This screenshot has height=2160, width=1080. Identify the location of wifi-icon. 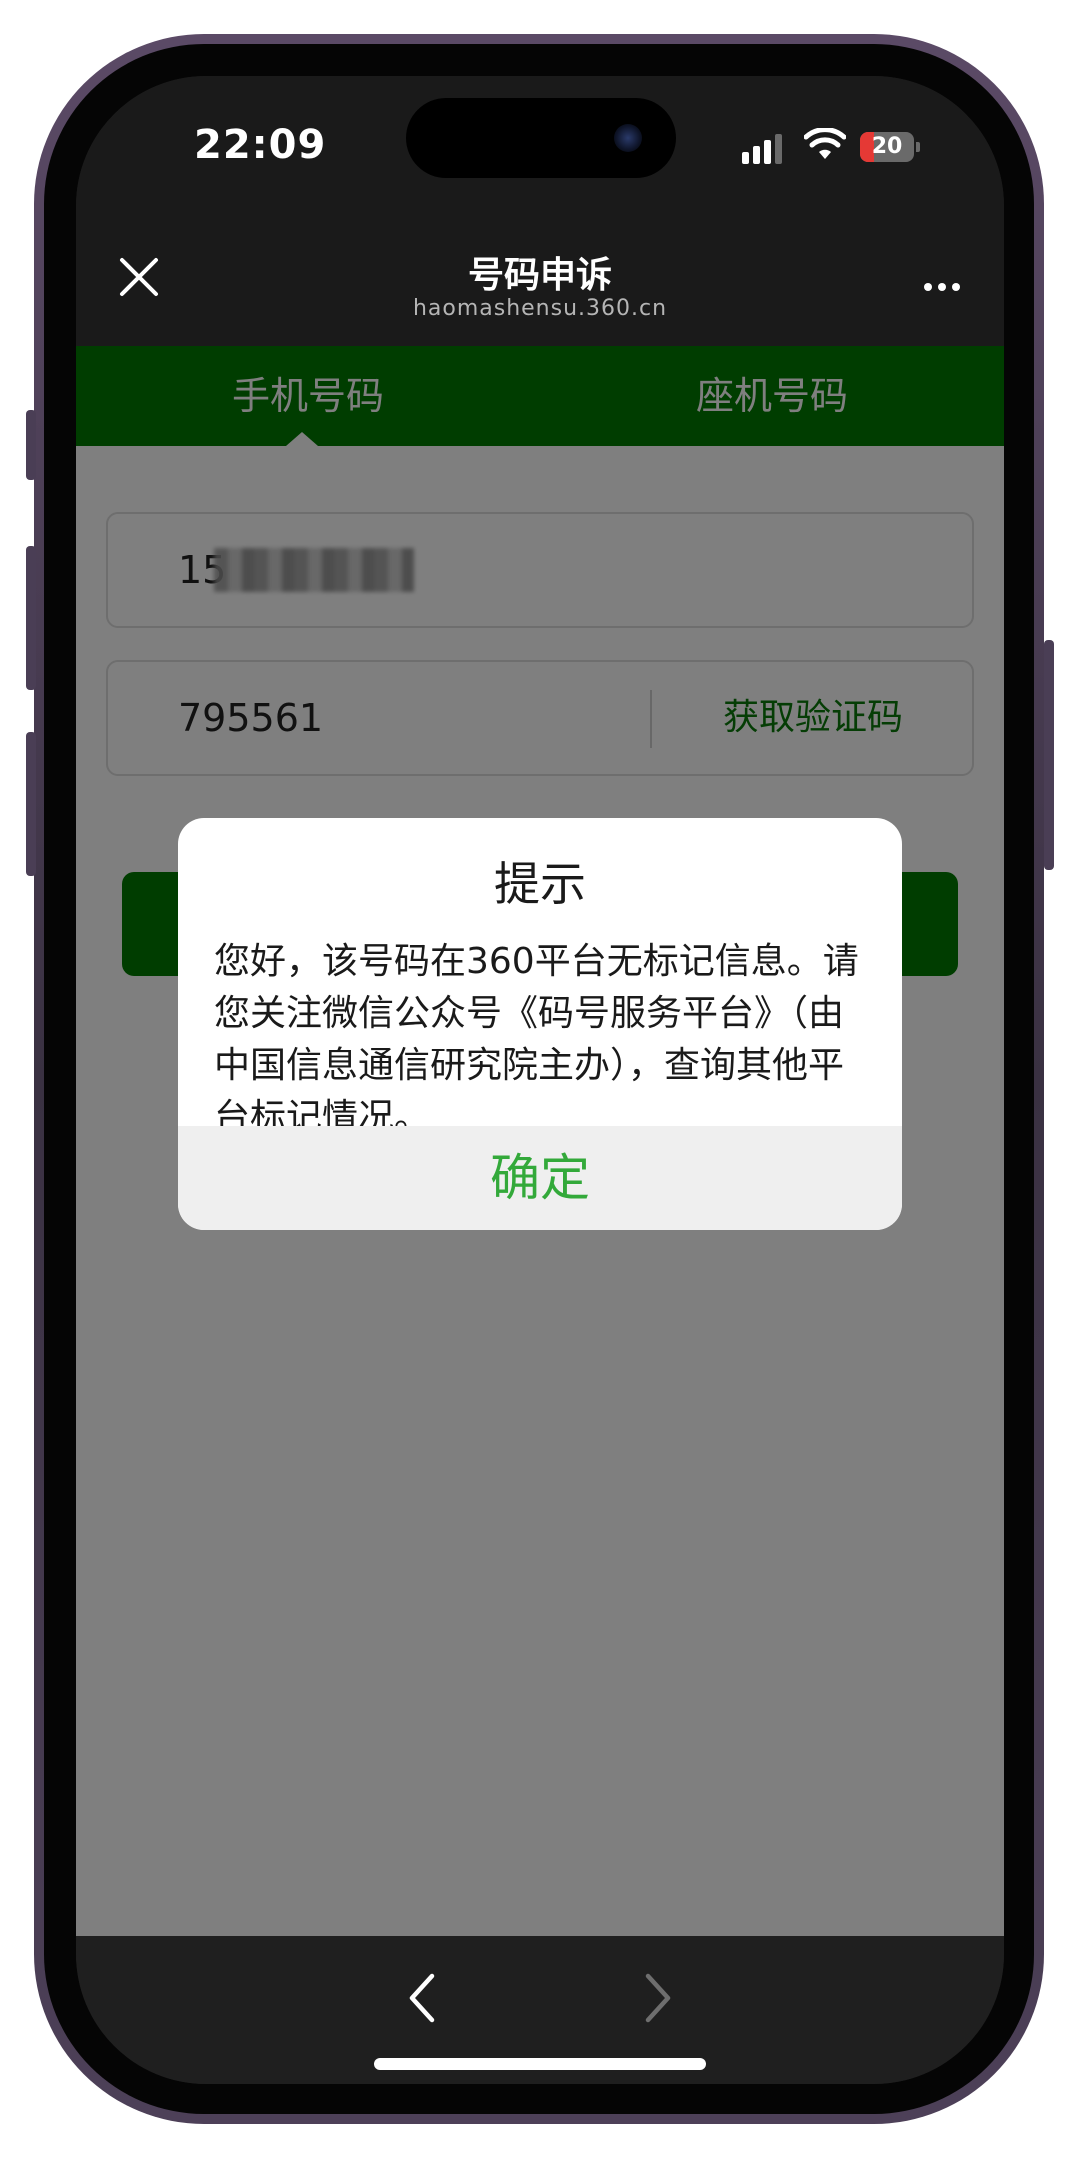
(825, 143).